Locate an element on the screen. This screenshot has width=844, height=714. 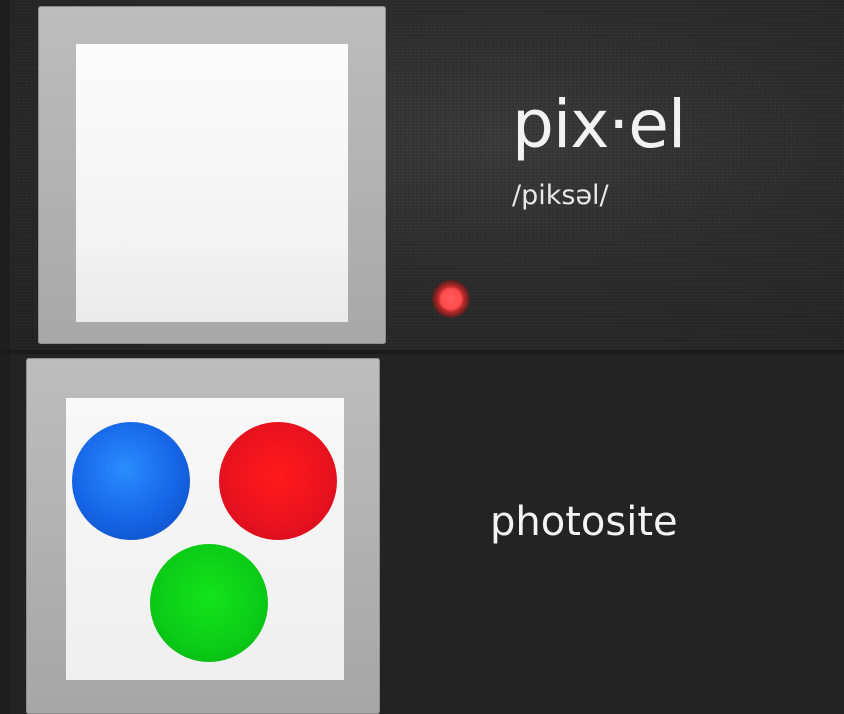
white-square is located at coordinates (212, 183).